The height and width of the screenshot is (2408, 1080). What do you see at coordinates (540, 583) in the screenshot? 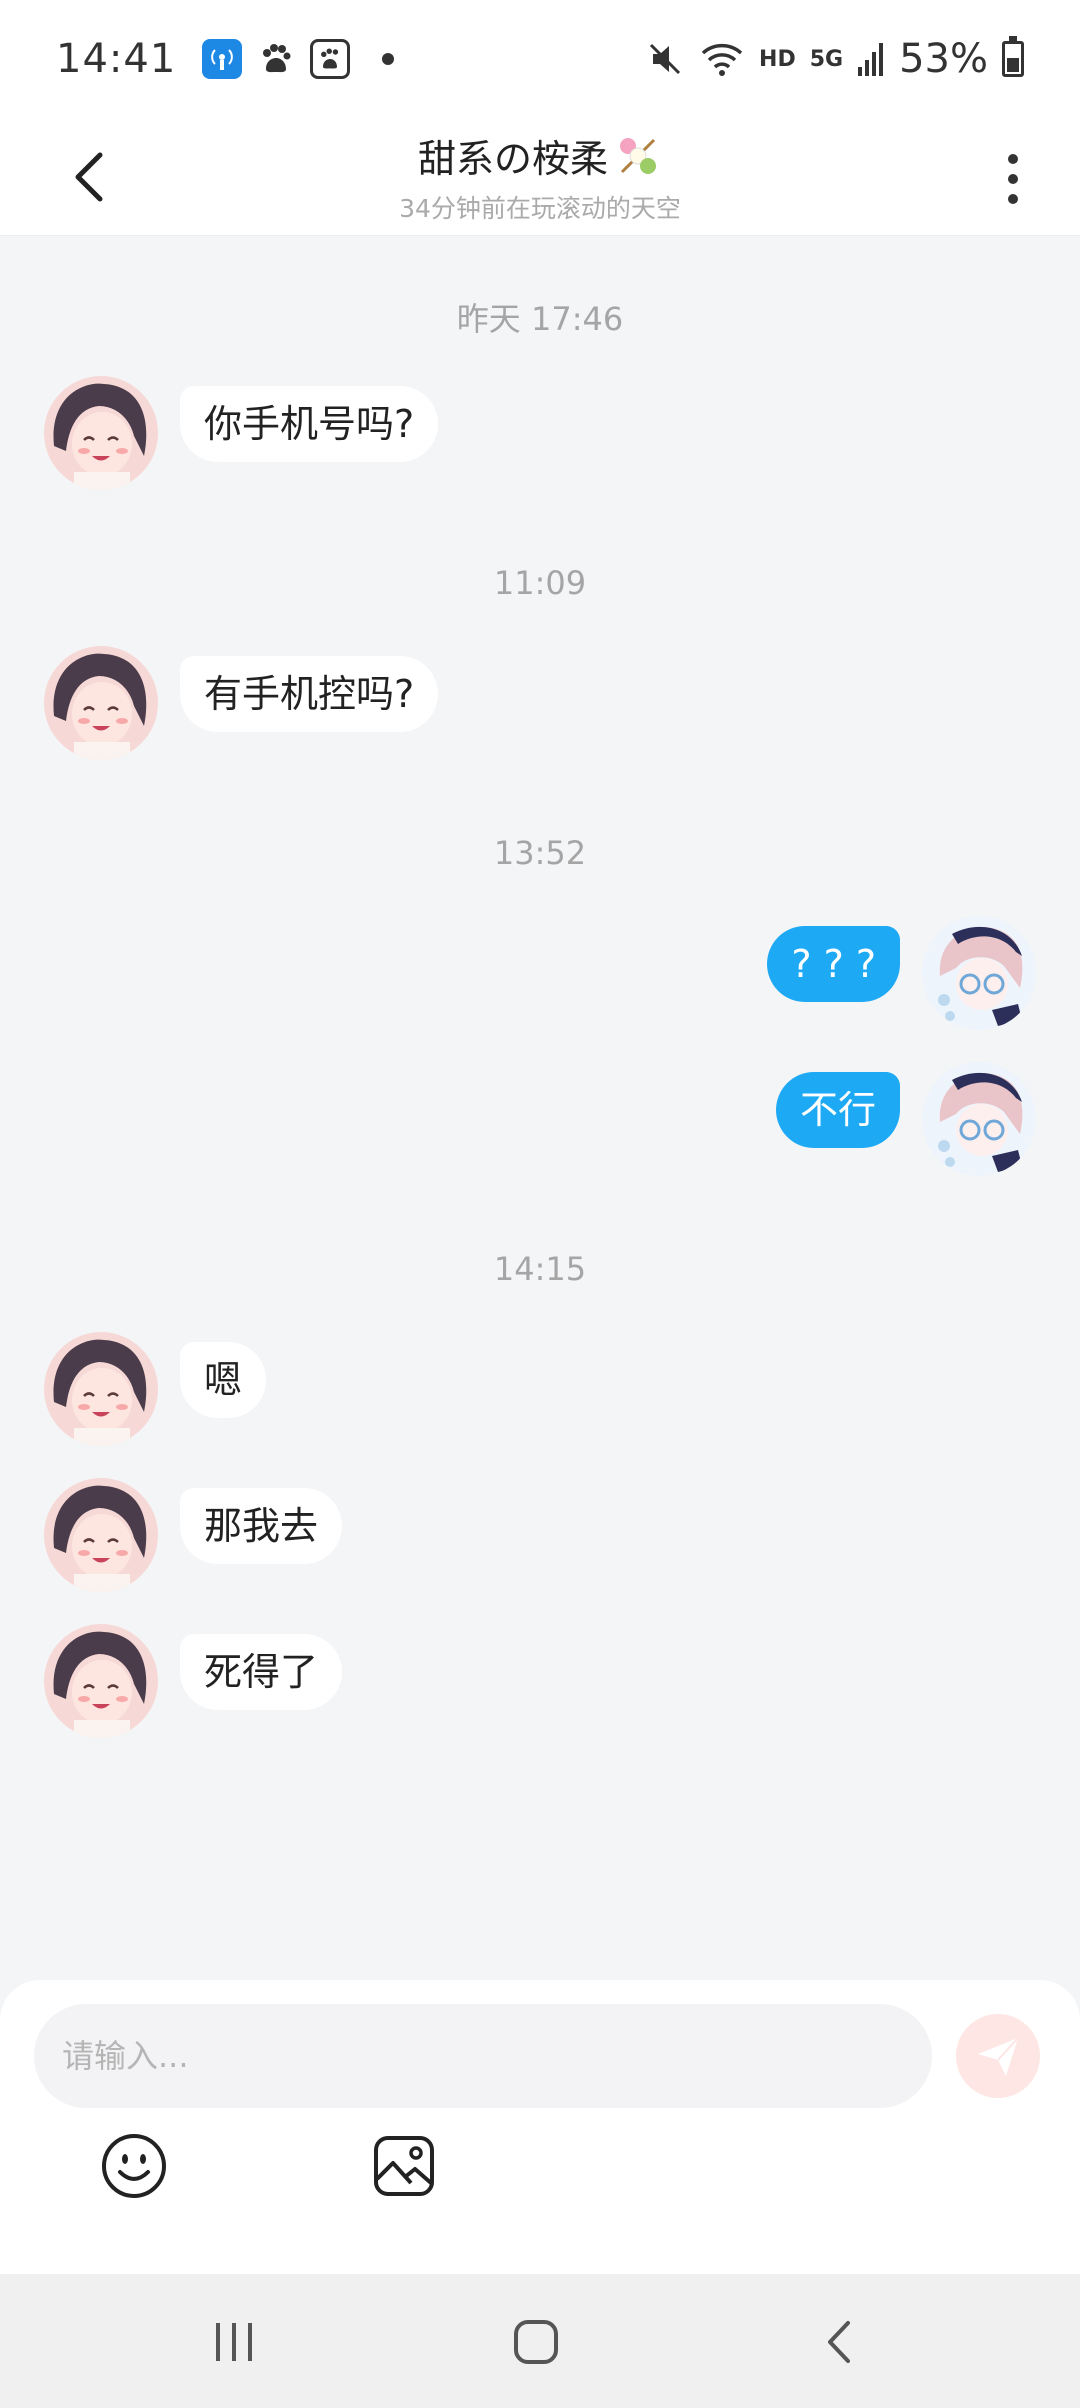
I see `timestamp: 11:09` at bounding box center [540, 583].